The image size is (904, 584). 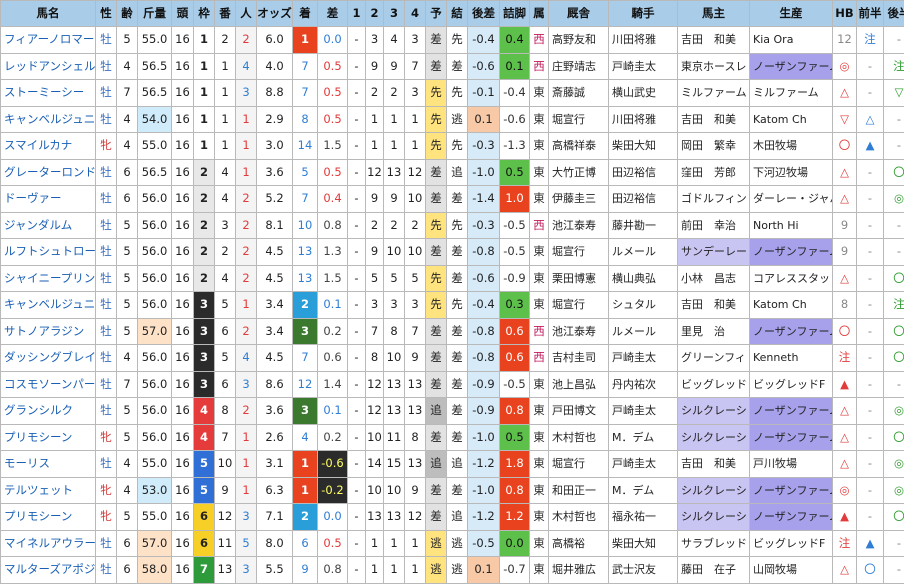 I want to click on horse-name-link: シャイニープリンス, so click(x=48, y=278).